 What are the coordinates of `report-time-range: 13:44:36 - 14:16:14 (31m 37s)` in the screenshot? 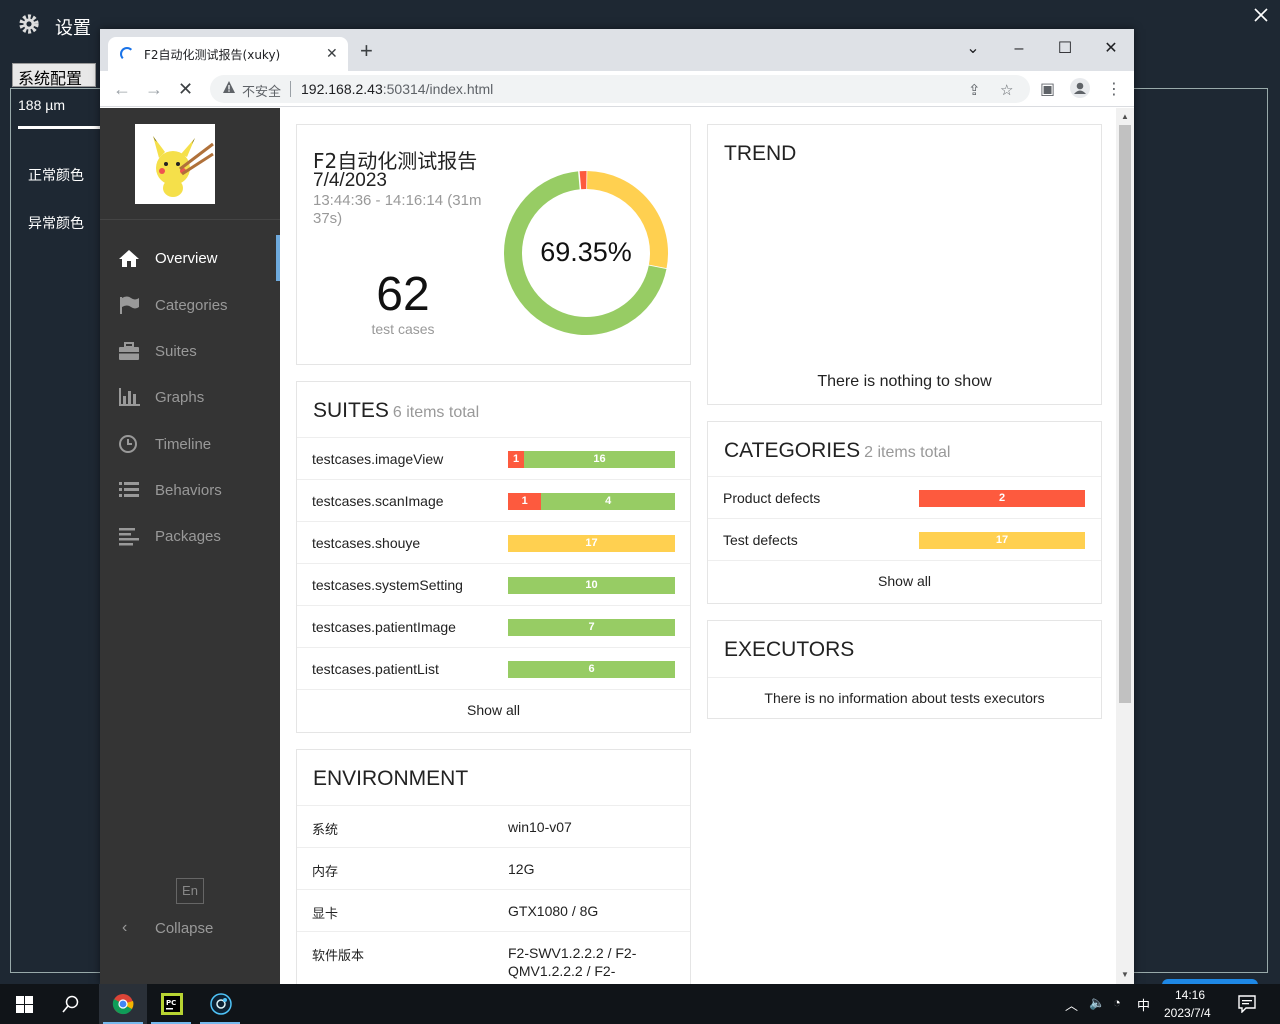 It's located at (397, 209).